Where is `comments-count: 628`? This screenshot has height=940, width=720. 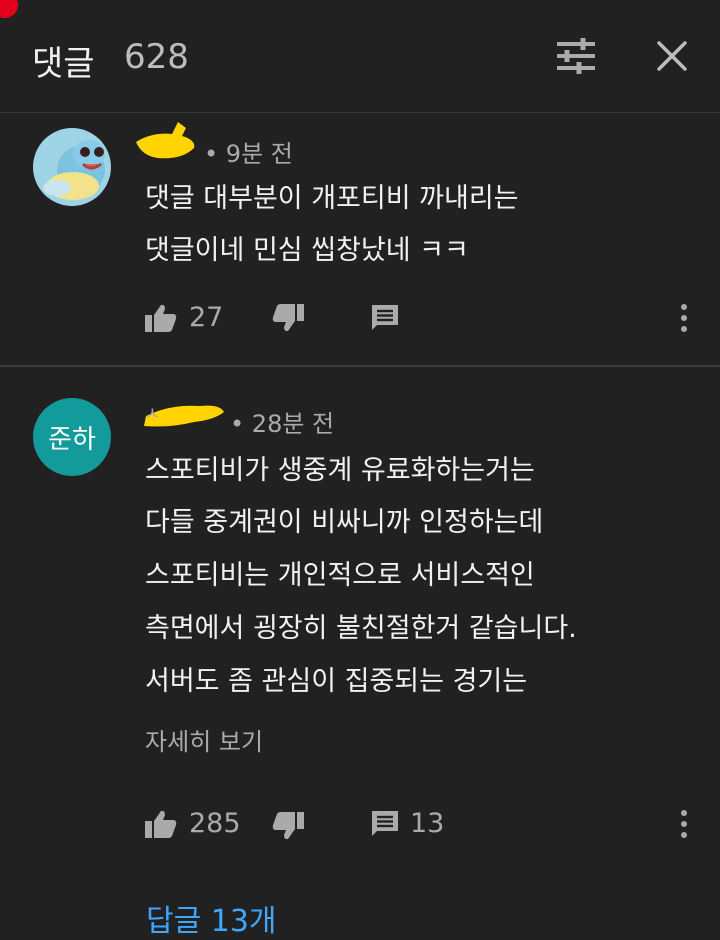
comments-count: 628 is located at coordinates (156, 57).